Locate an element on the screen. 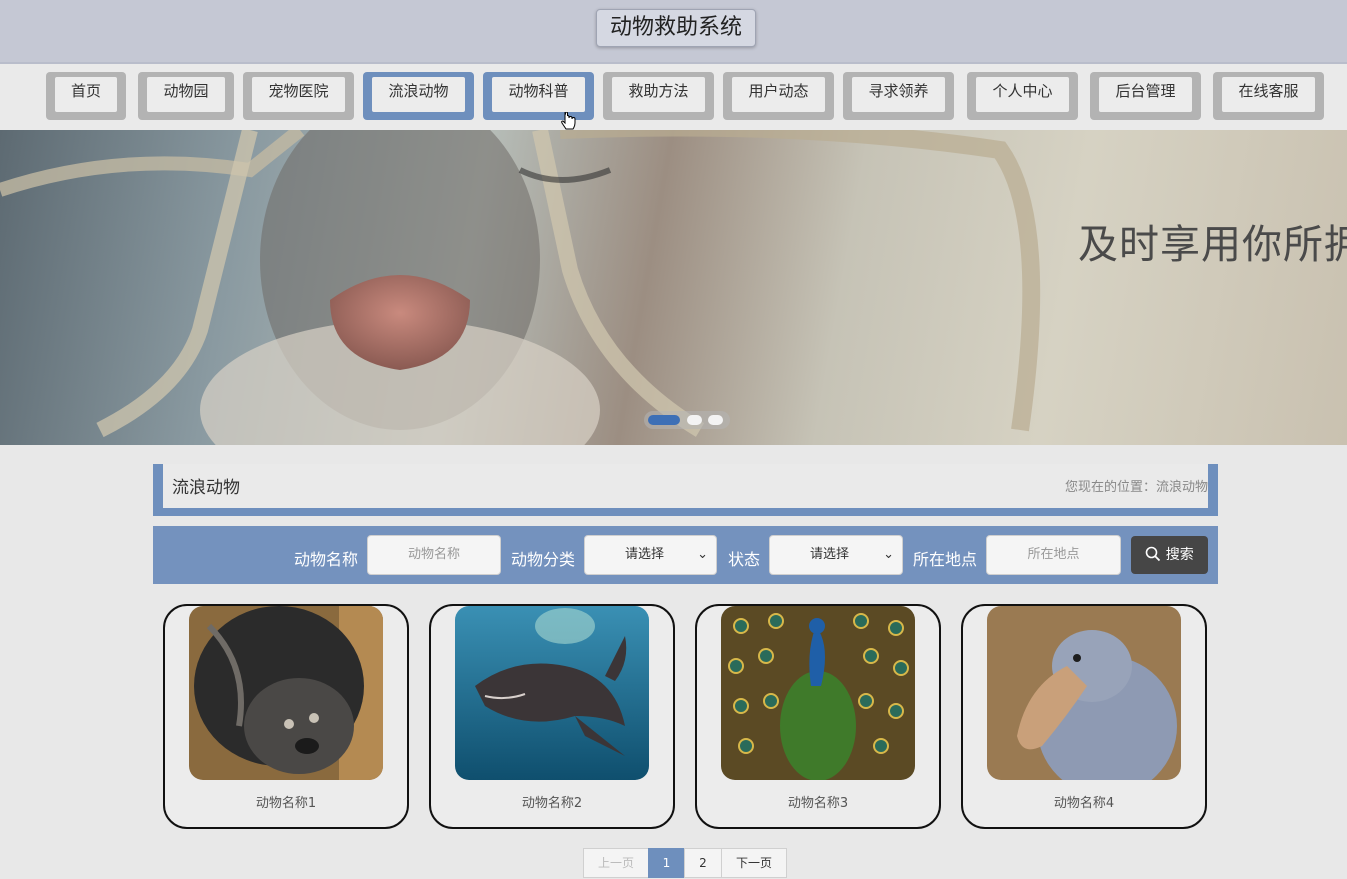 This screenshot has height=879, width=1347. next-page-button: 下一页 is located at coordinates (754, 863).